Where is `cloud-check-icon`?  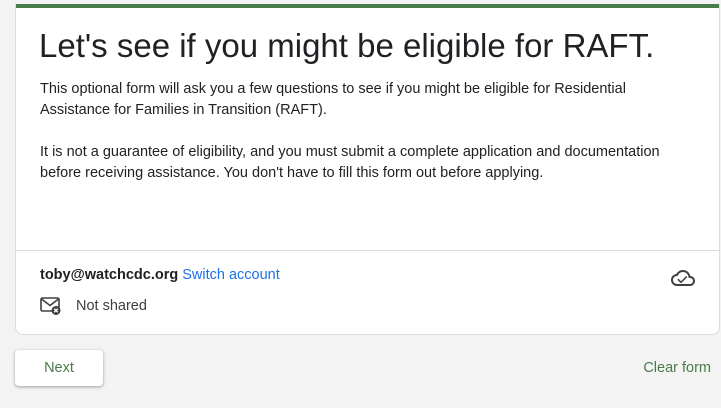
cloud-check-icon is located at coordinates (683, 278).